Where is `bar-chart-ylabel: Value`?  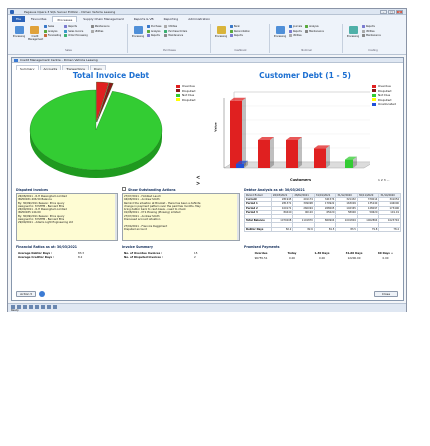
bar-chart-ylabel: Value is located at coordinates (215, 127).